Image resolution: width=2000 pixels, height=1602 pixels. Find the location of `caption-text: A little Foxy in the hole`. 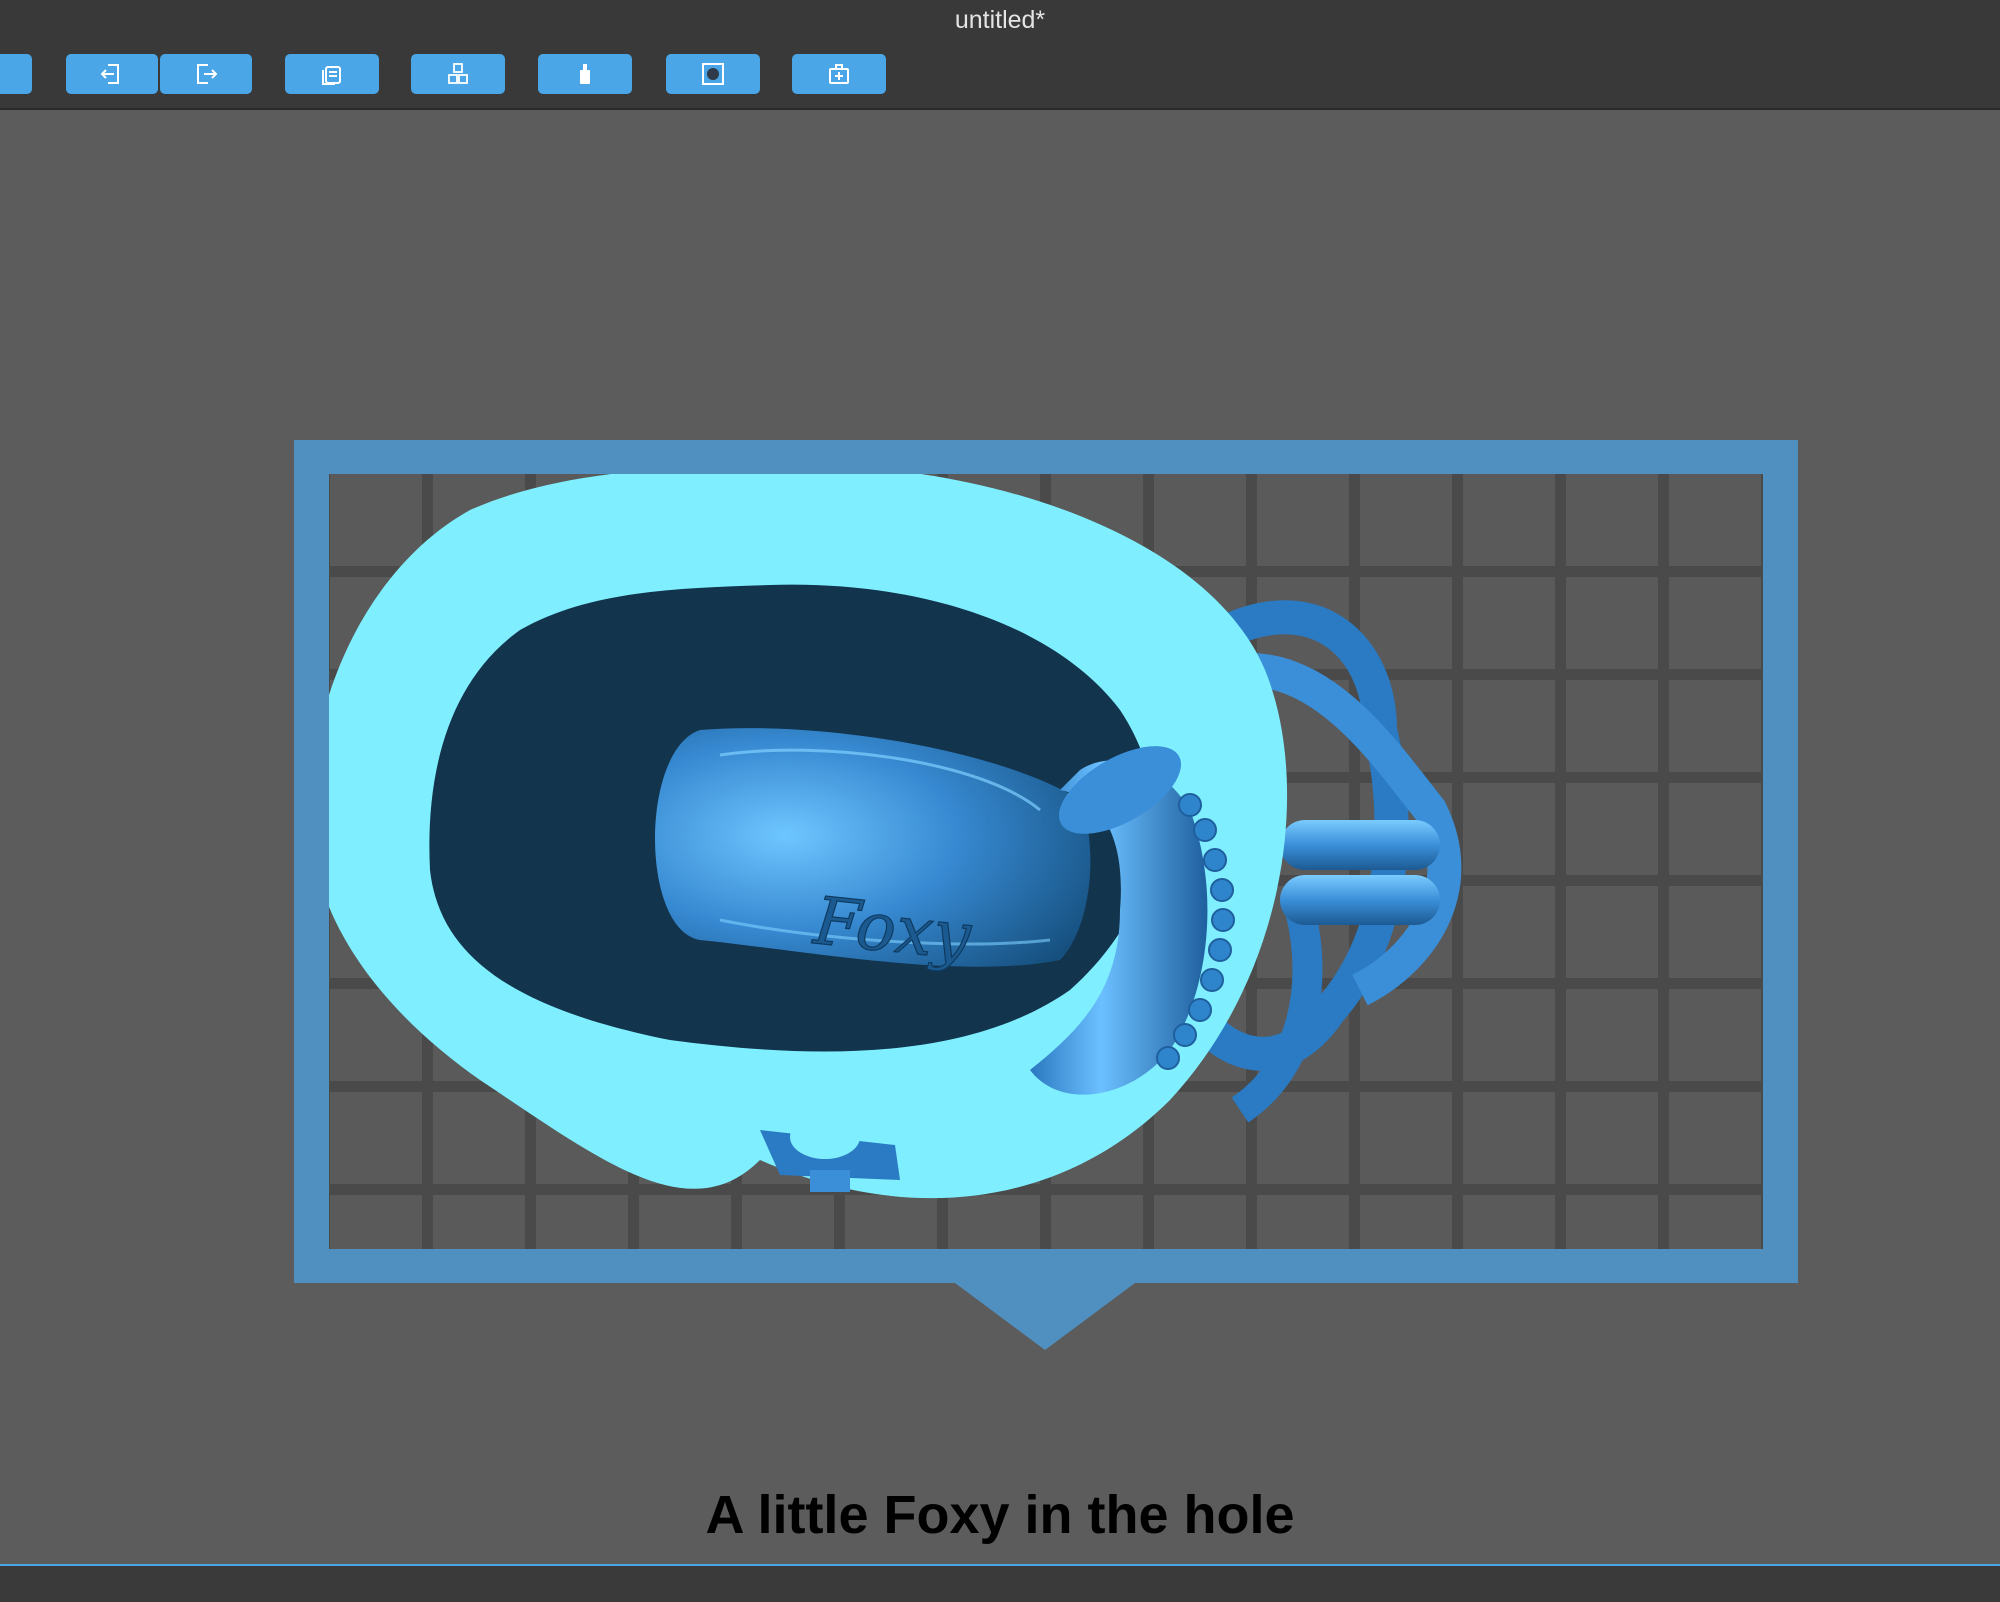

caption-text: A little Foxy in the hole is located at coordinates (1000, 1515).